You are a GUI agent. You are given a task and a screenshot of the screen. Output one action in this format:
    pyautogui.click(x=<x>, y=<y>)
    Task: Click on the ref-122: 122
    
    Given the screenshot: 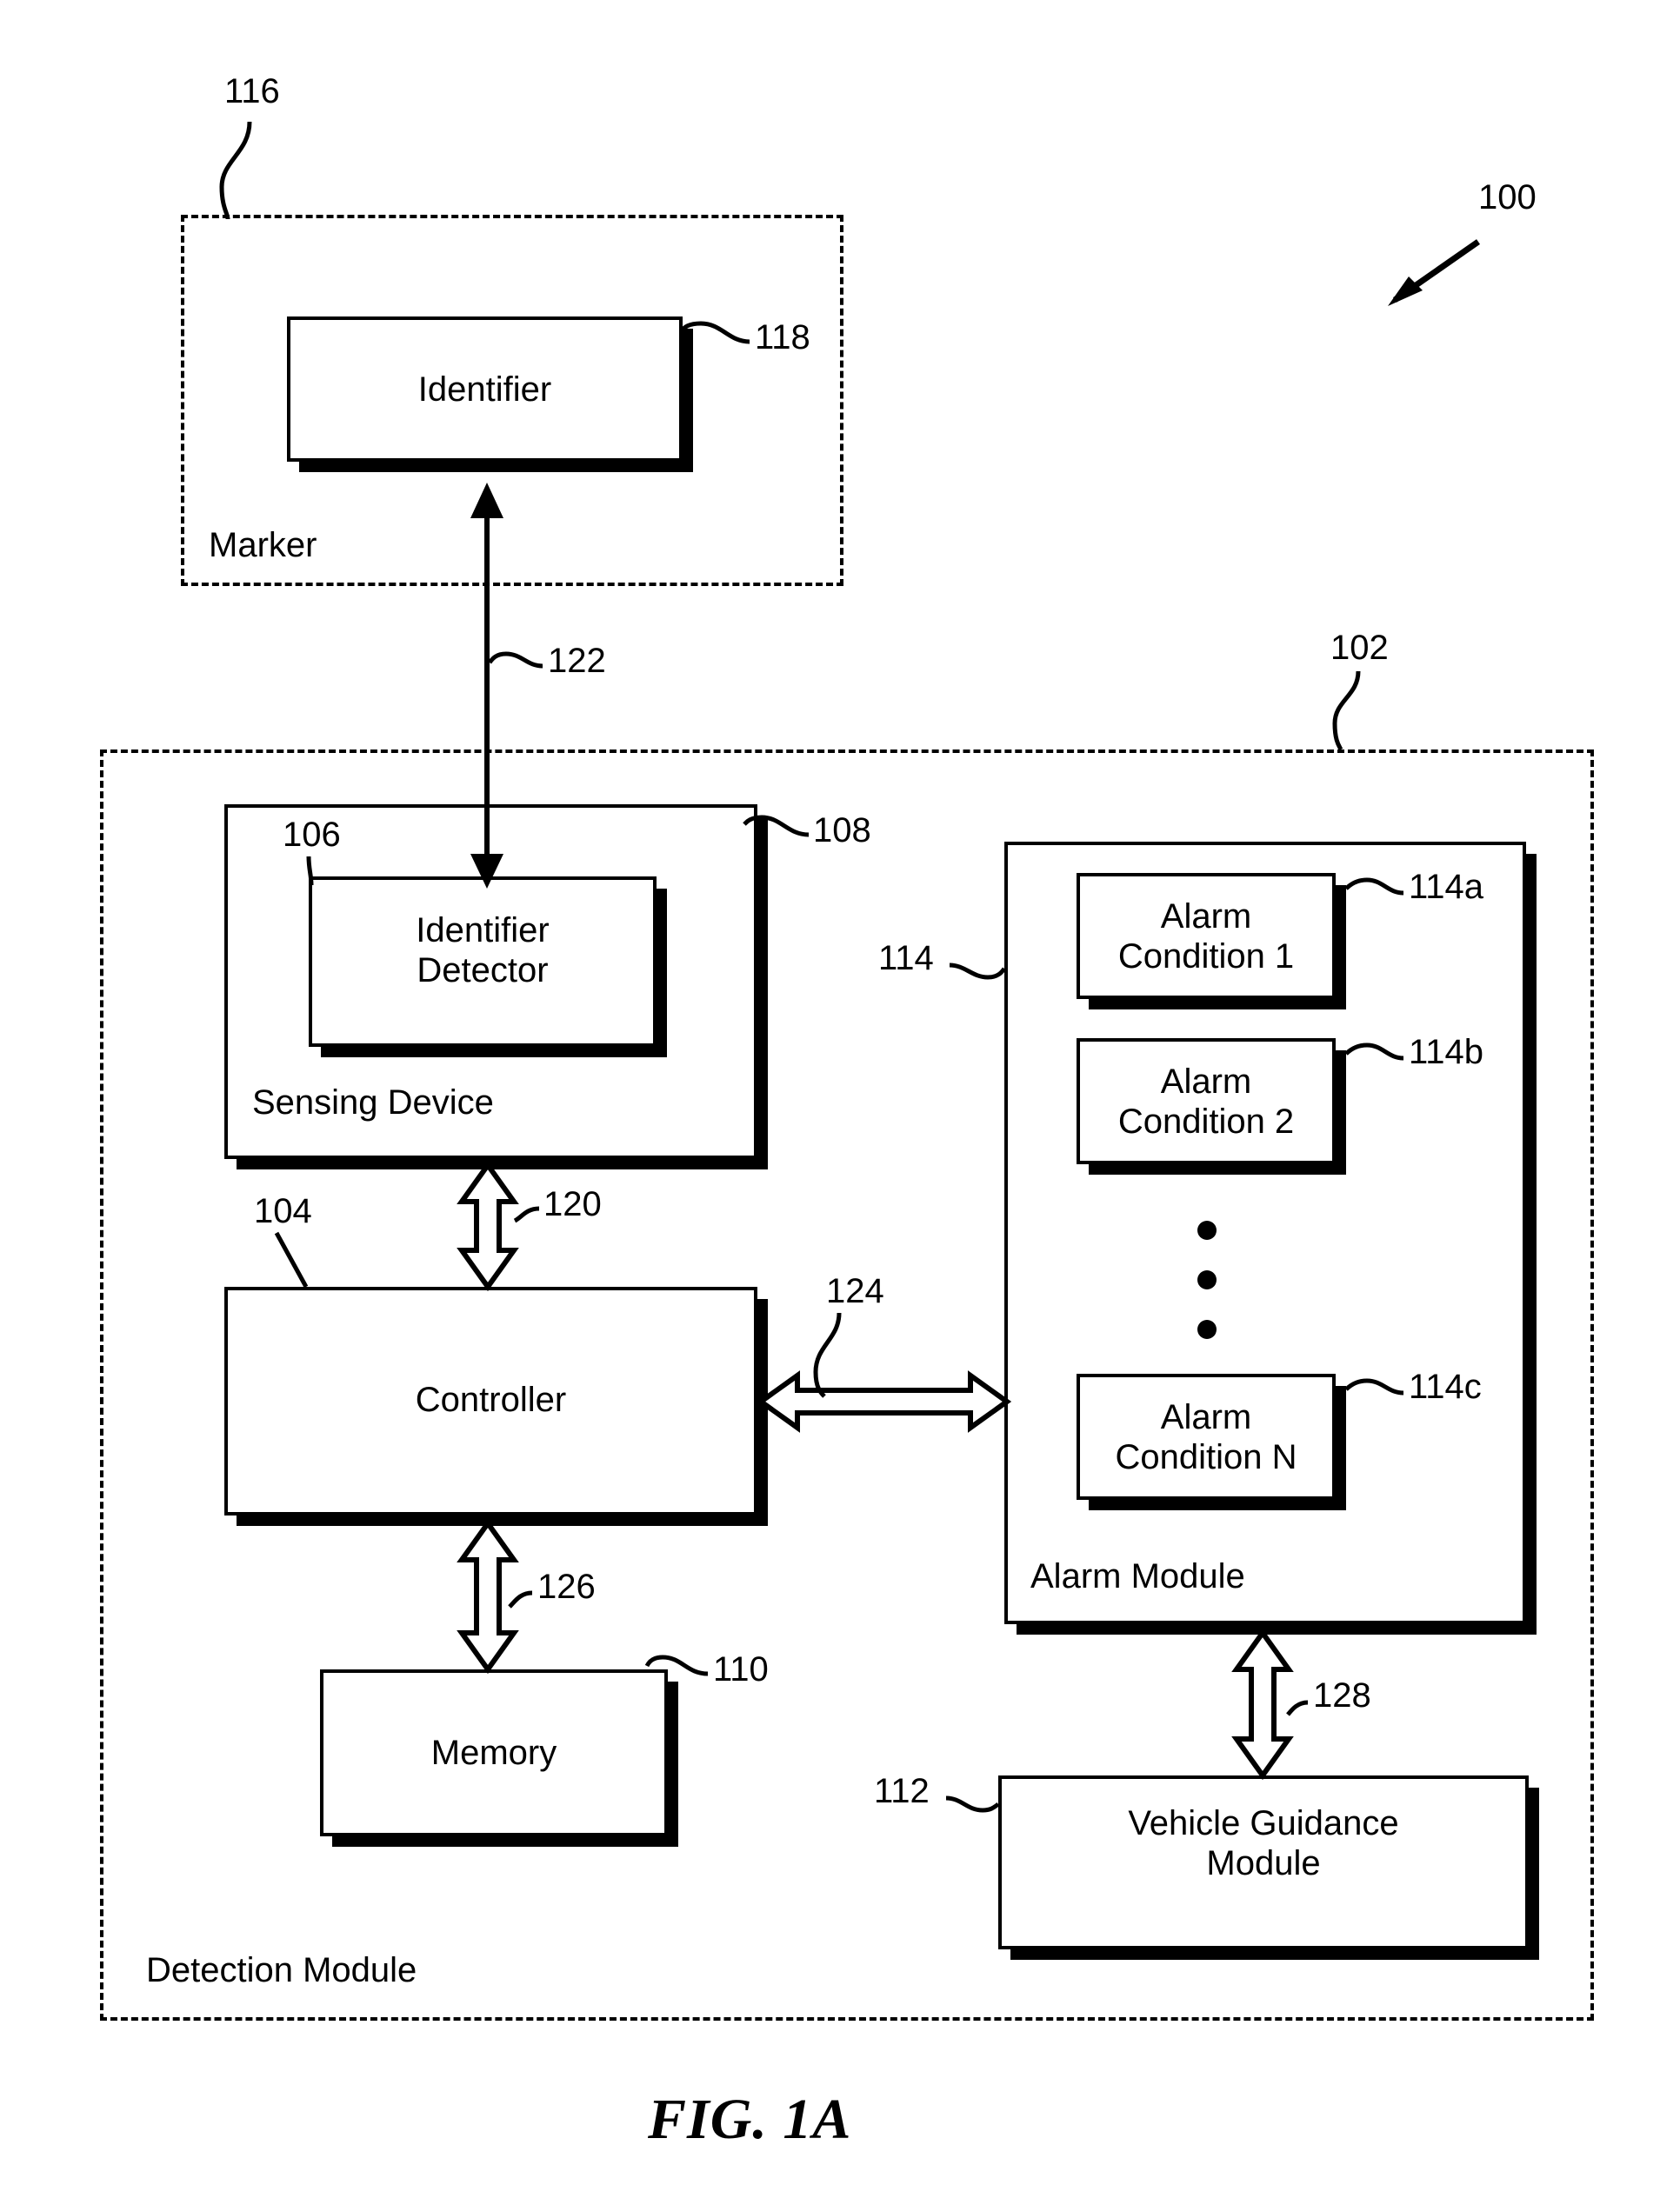 What is the action you would take?
    pyautogui.click(x=577, y=661)
    